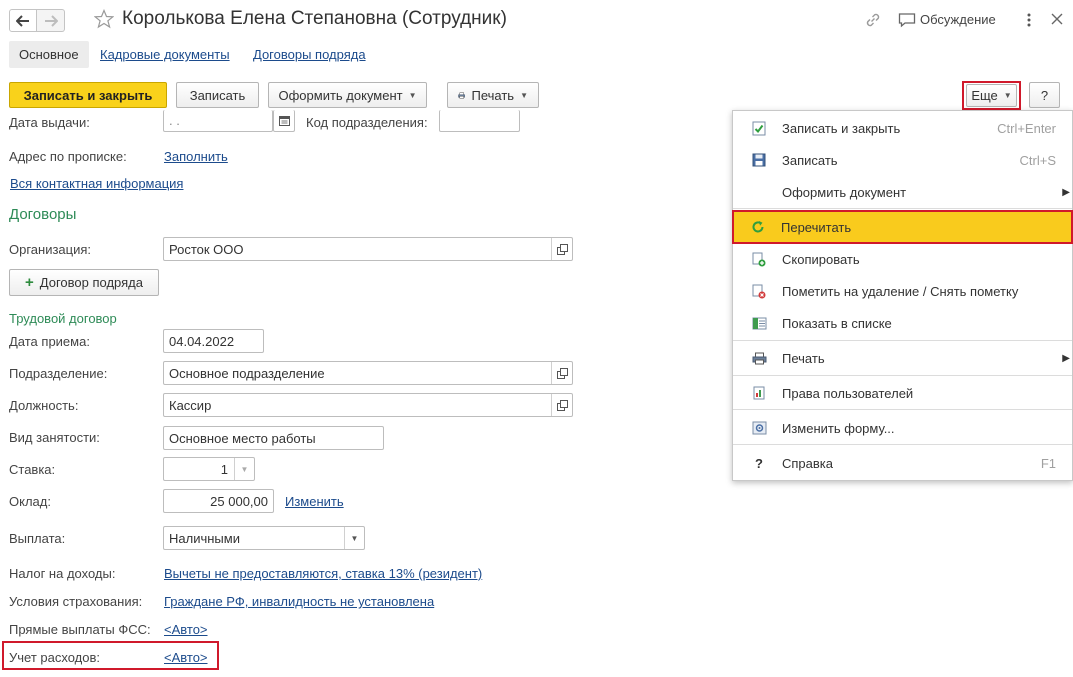 Image resolution: width=1073 pixels, height=677 pixels. I want to click on save-close-label: Записать и закрыть, so click(88, 95).